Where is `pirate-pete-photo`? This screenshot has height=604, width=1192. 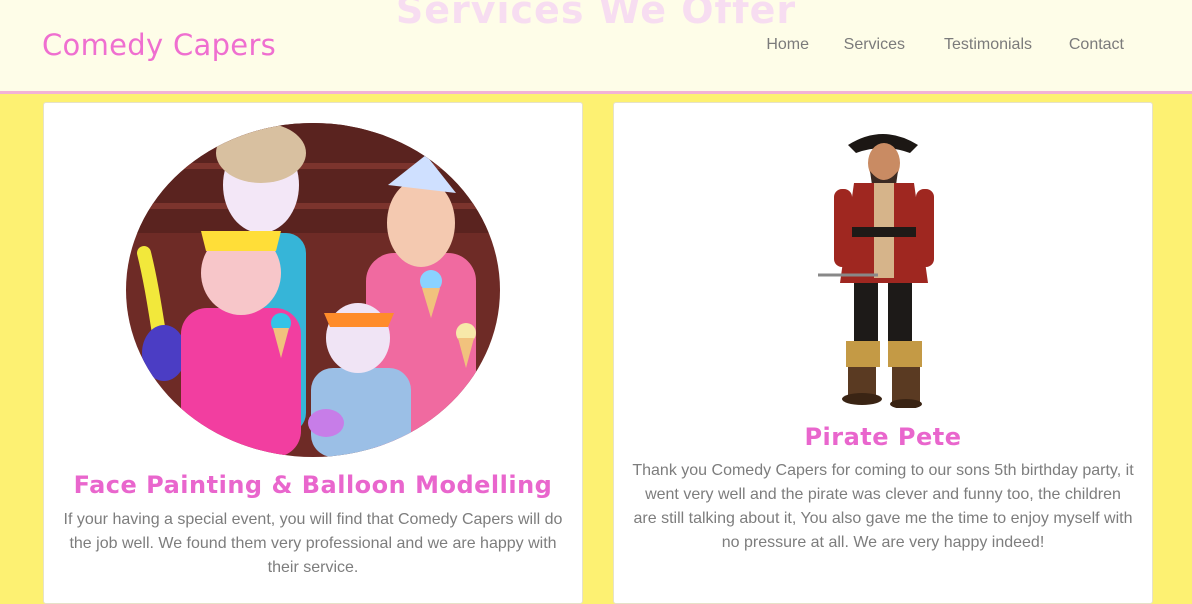
pirate-pete-photo is located at coordinates (883, 266).